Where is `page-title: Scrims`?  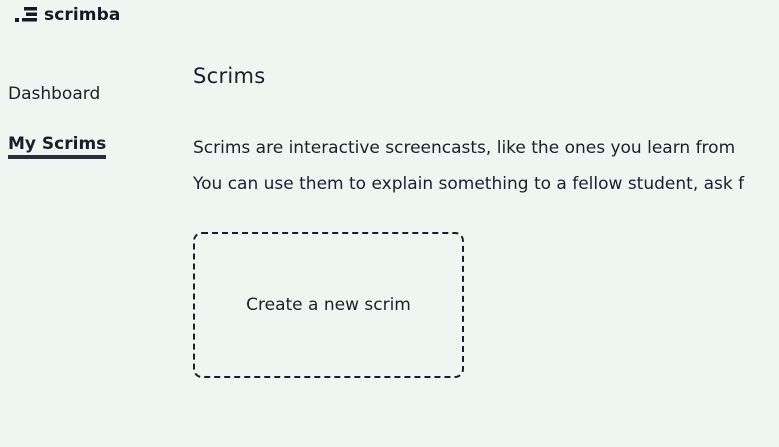 page-title: Scrims is located at coordinates (229, 76).